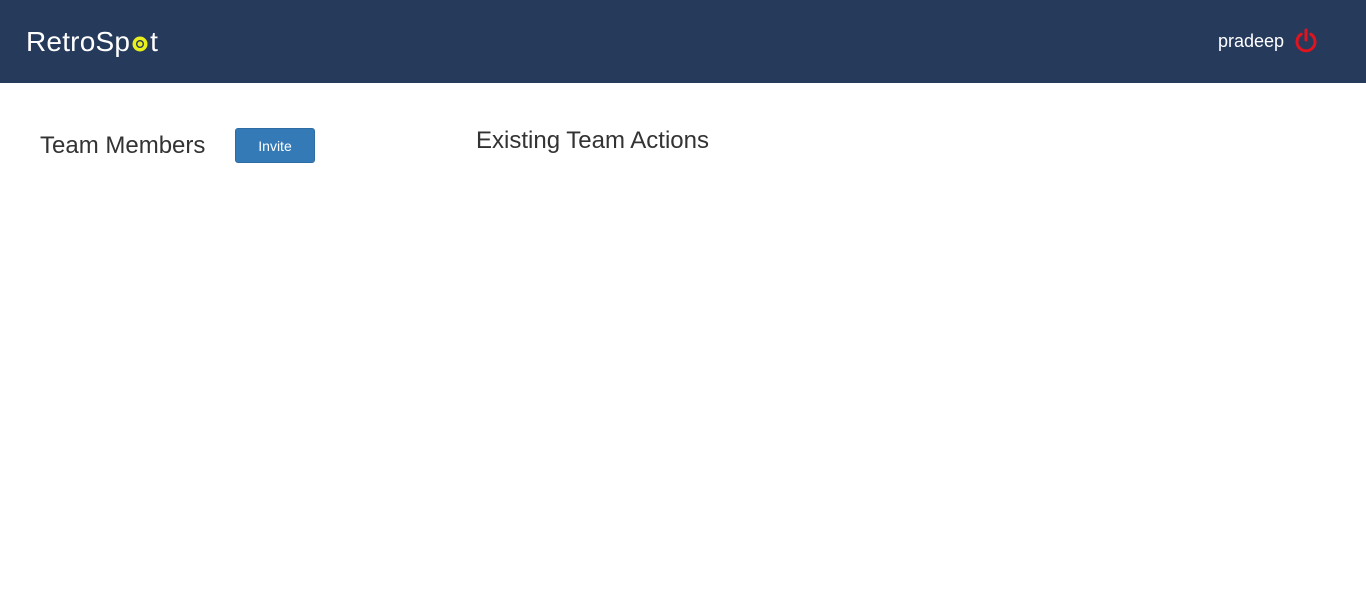 Image resolution: width=1366 pixels, height=613 pixels. What do you see at coordinates (140, 44) in the screenshot?
I see `spot-icon` at bounding box center [140, 44].